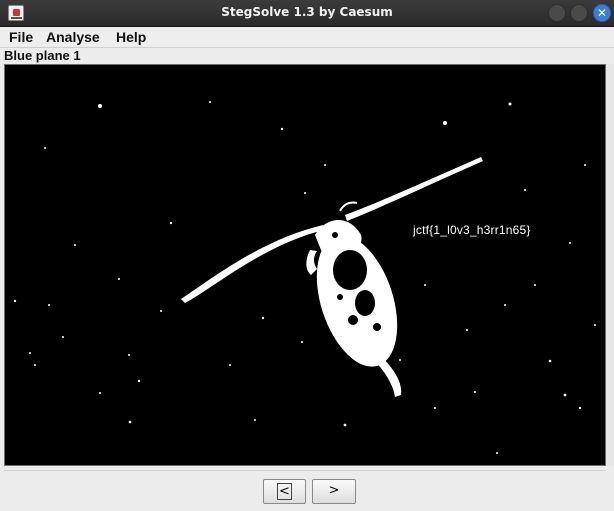 The width and height of the screenshot is (614, 511). Describe the element at coordinates (42, 55) in the screenshot. I see `plane-label: Blue plane 1` at that location.